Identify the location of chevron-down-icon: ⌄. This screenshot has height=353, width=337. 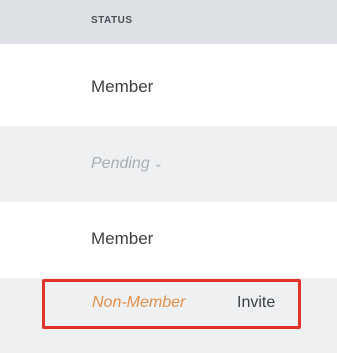
(158, 164).